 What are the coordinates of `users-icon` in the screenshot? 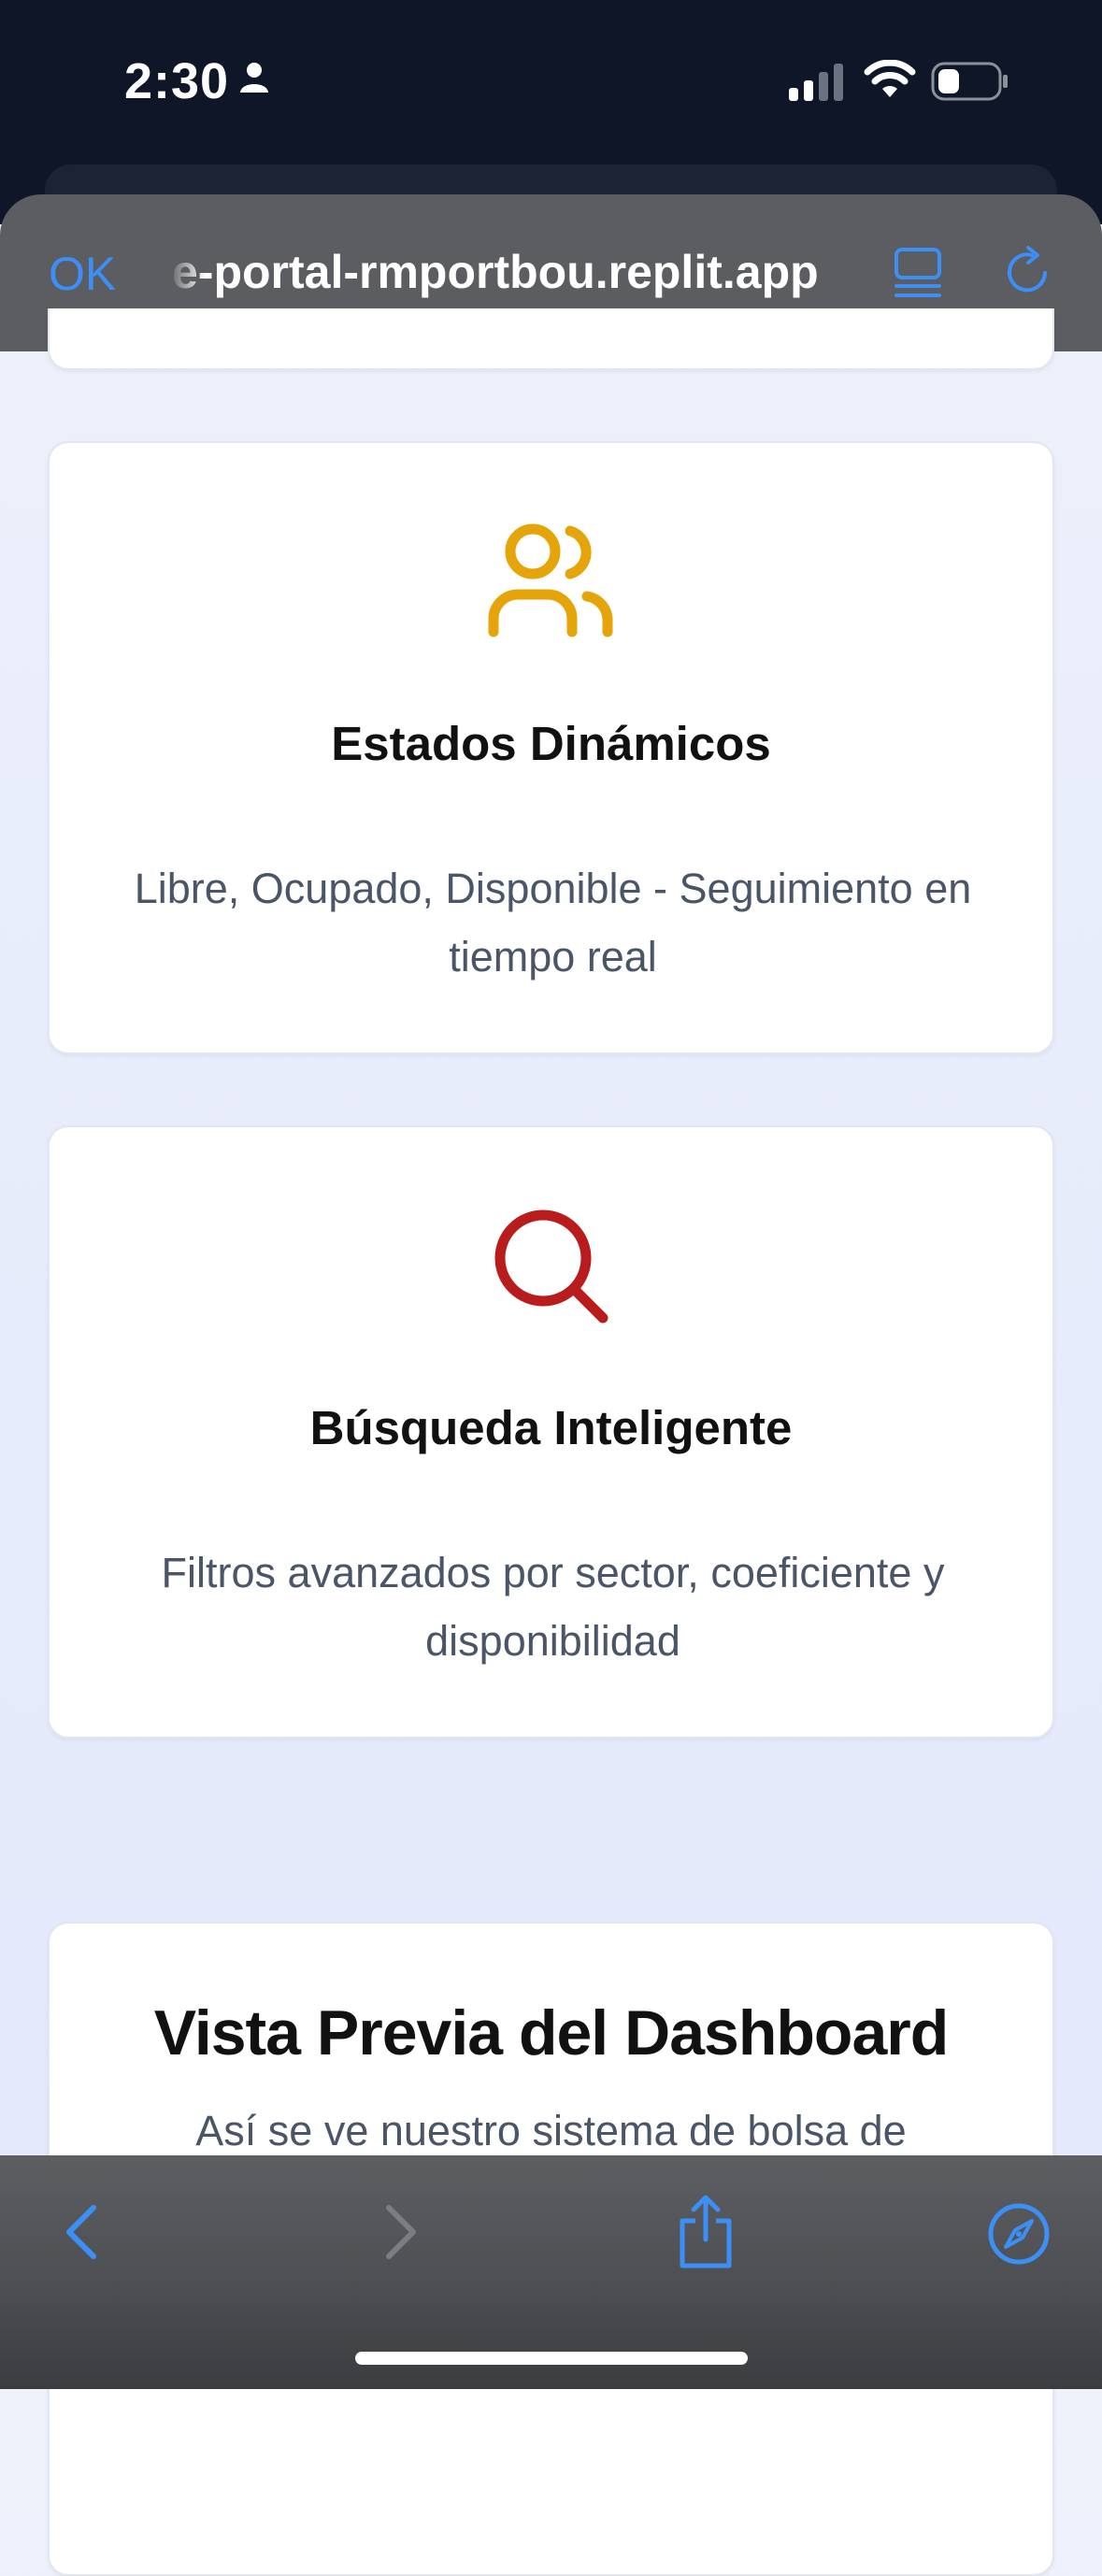 It's located at (550, 580).